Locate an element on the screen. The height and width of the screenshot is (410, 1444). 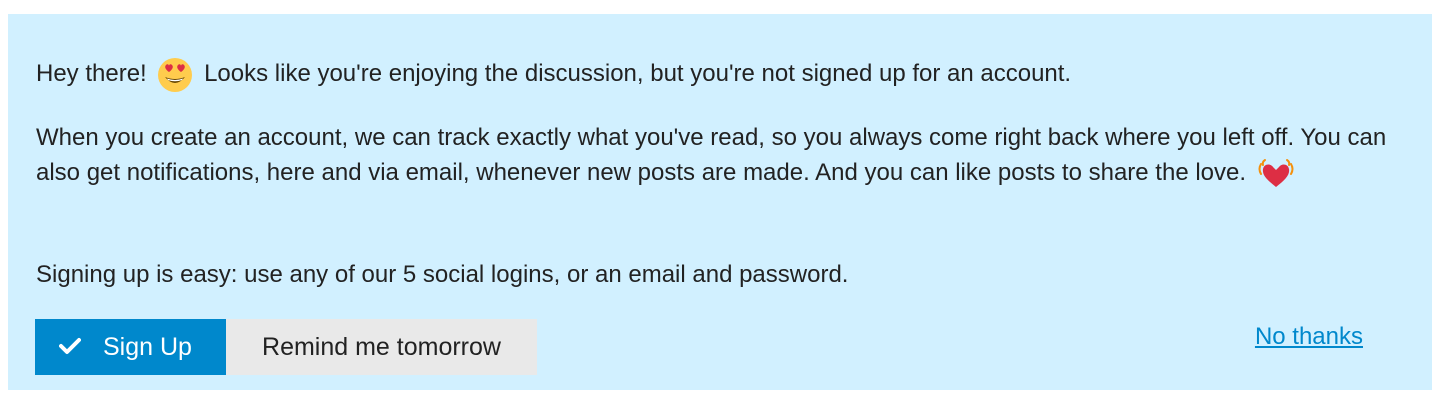
no-thanks-link: No thanks is located at coordinates (1309, 336).